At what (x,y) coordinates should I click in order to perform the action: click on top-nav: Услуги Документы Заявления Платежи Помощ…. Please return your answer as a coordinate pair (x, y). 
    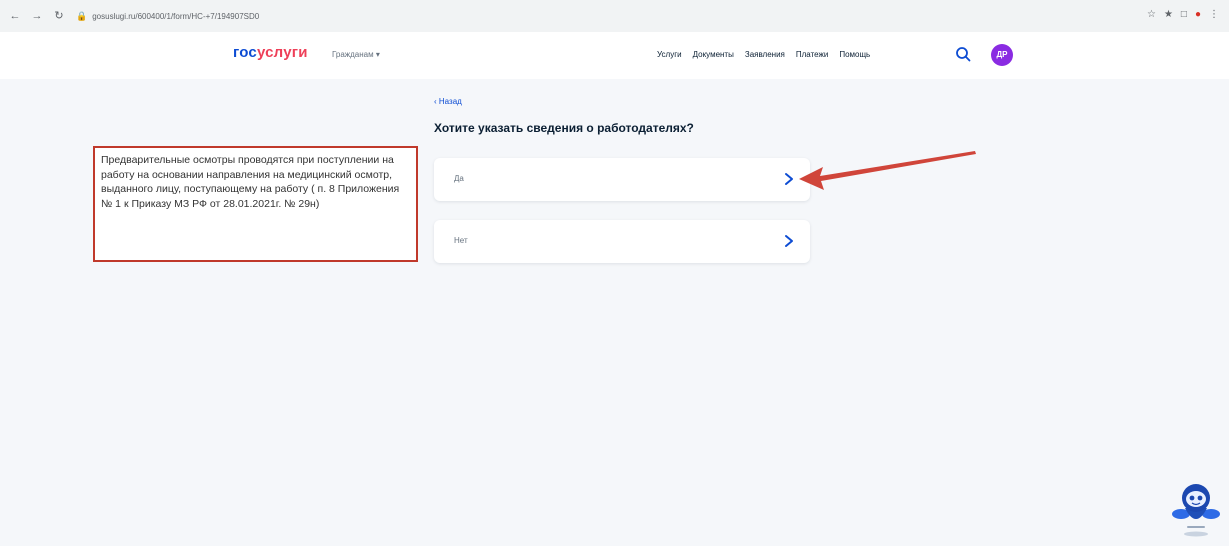
    Looking at the image, I should click on (763, 54).